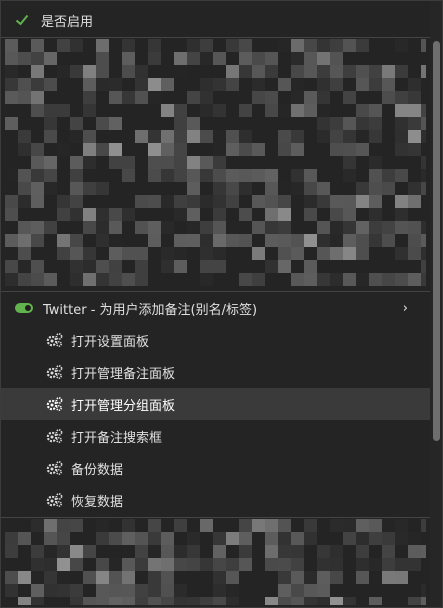 Image resolution: width=443 pixels, height=608 pixels. I want to click on submenu-label: 打开管理备注面板, so click(123, 374).